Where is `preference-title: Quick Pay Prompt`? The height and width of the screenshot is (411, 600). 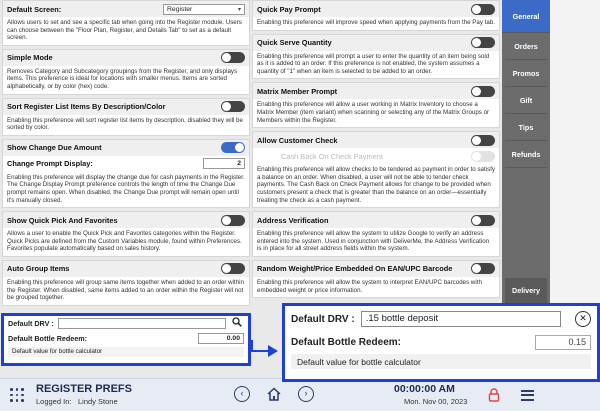 preference-title: Quick Pay Prompt is located at coordinates (289, 9).